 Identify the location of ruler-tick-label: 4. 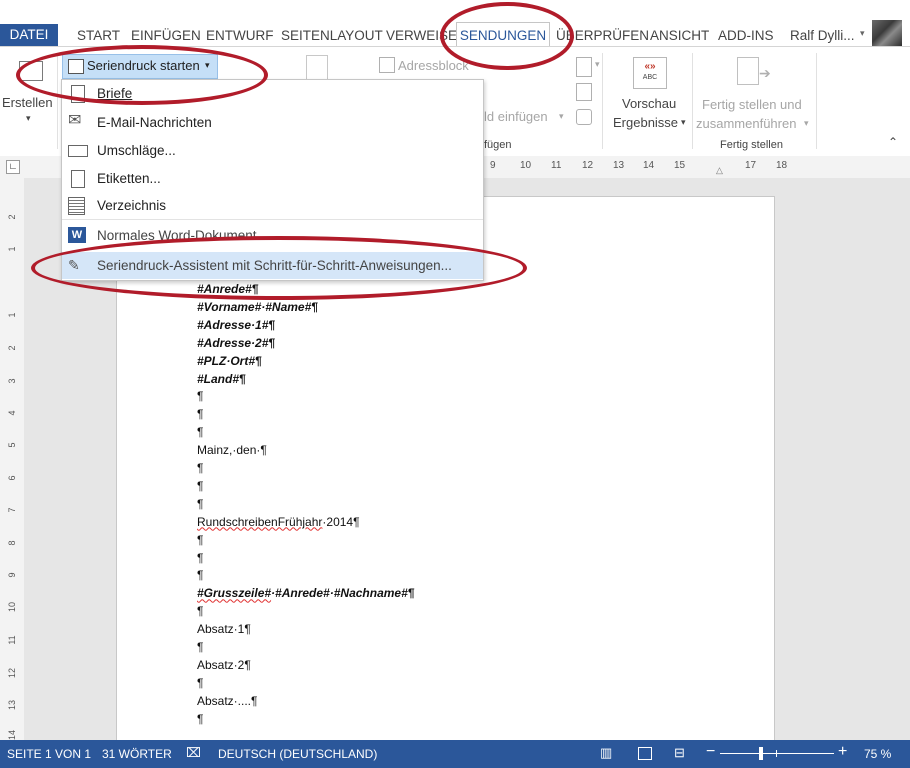
(12, 413).